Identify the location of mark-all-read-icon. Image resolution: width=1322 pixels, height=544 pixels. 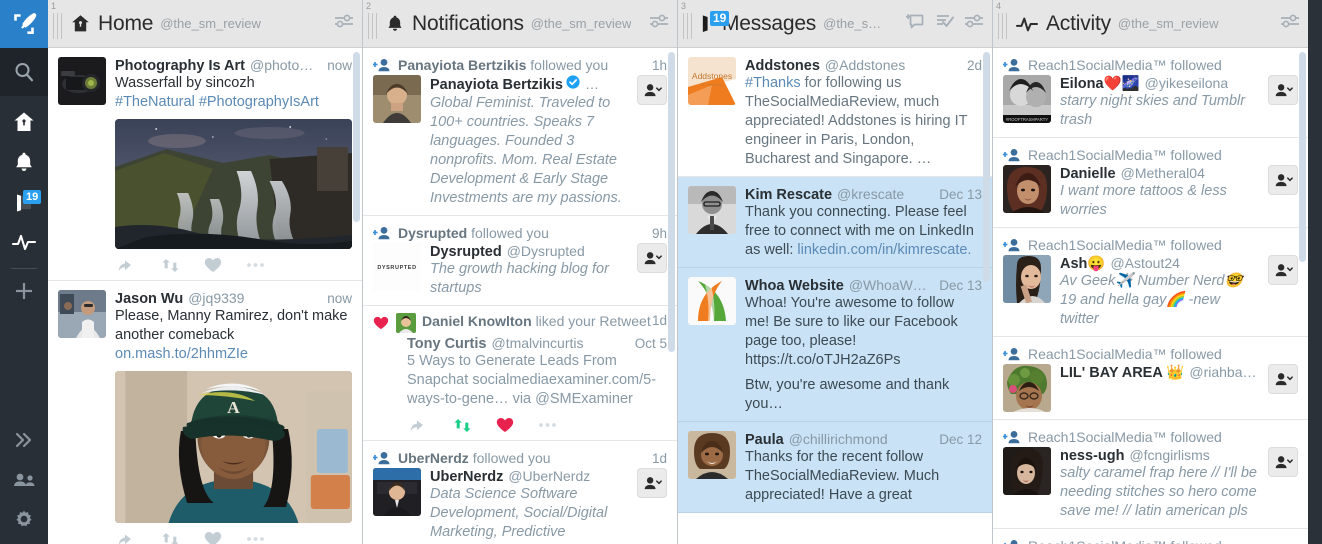
(944, 23).